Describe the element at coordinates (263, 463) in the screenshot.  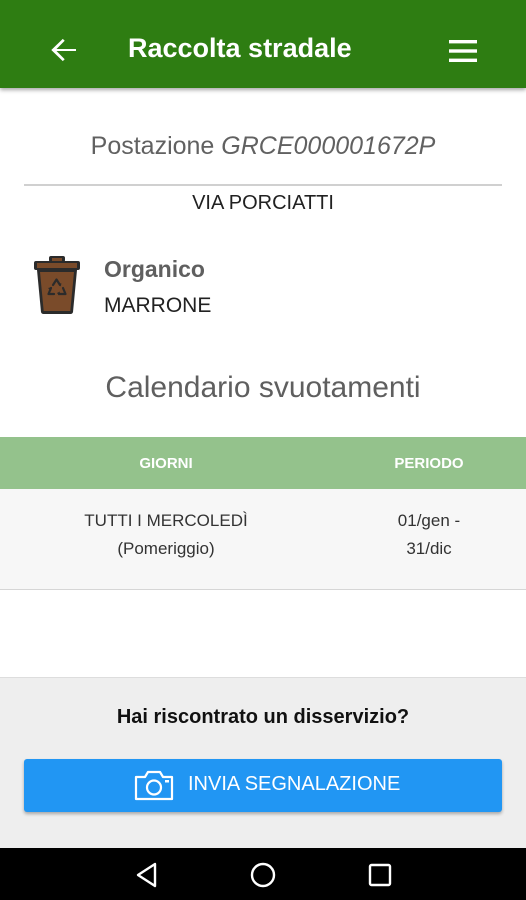
I see `calendar-table-header: GIORNI PERIODO` at that location.